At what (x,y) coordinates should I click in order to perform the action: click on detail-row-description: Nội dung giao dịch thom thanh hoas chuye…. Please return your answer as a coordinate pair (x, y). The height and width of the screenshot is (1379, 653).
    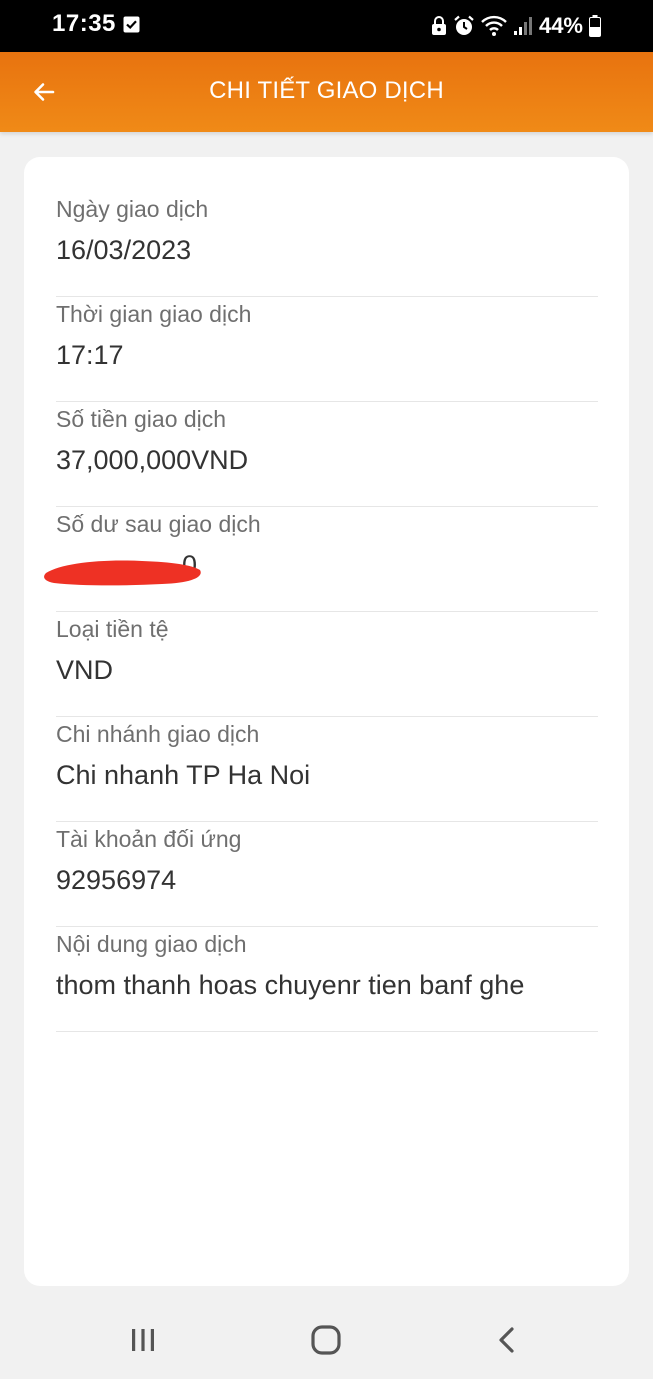
    Looking at the image, I should click on (327, 980).